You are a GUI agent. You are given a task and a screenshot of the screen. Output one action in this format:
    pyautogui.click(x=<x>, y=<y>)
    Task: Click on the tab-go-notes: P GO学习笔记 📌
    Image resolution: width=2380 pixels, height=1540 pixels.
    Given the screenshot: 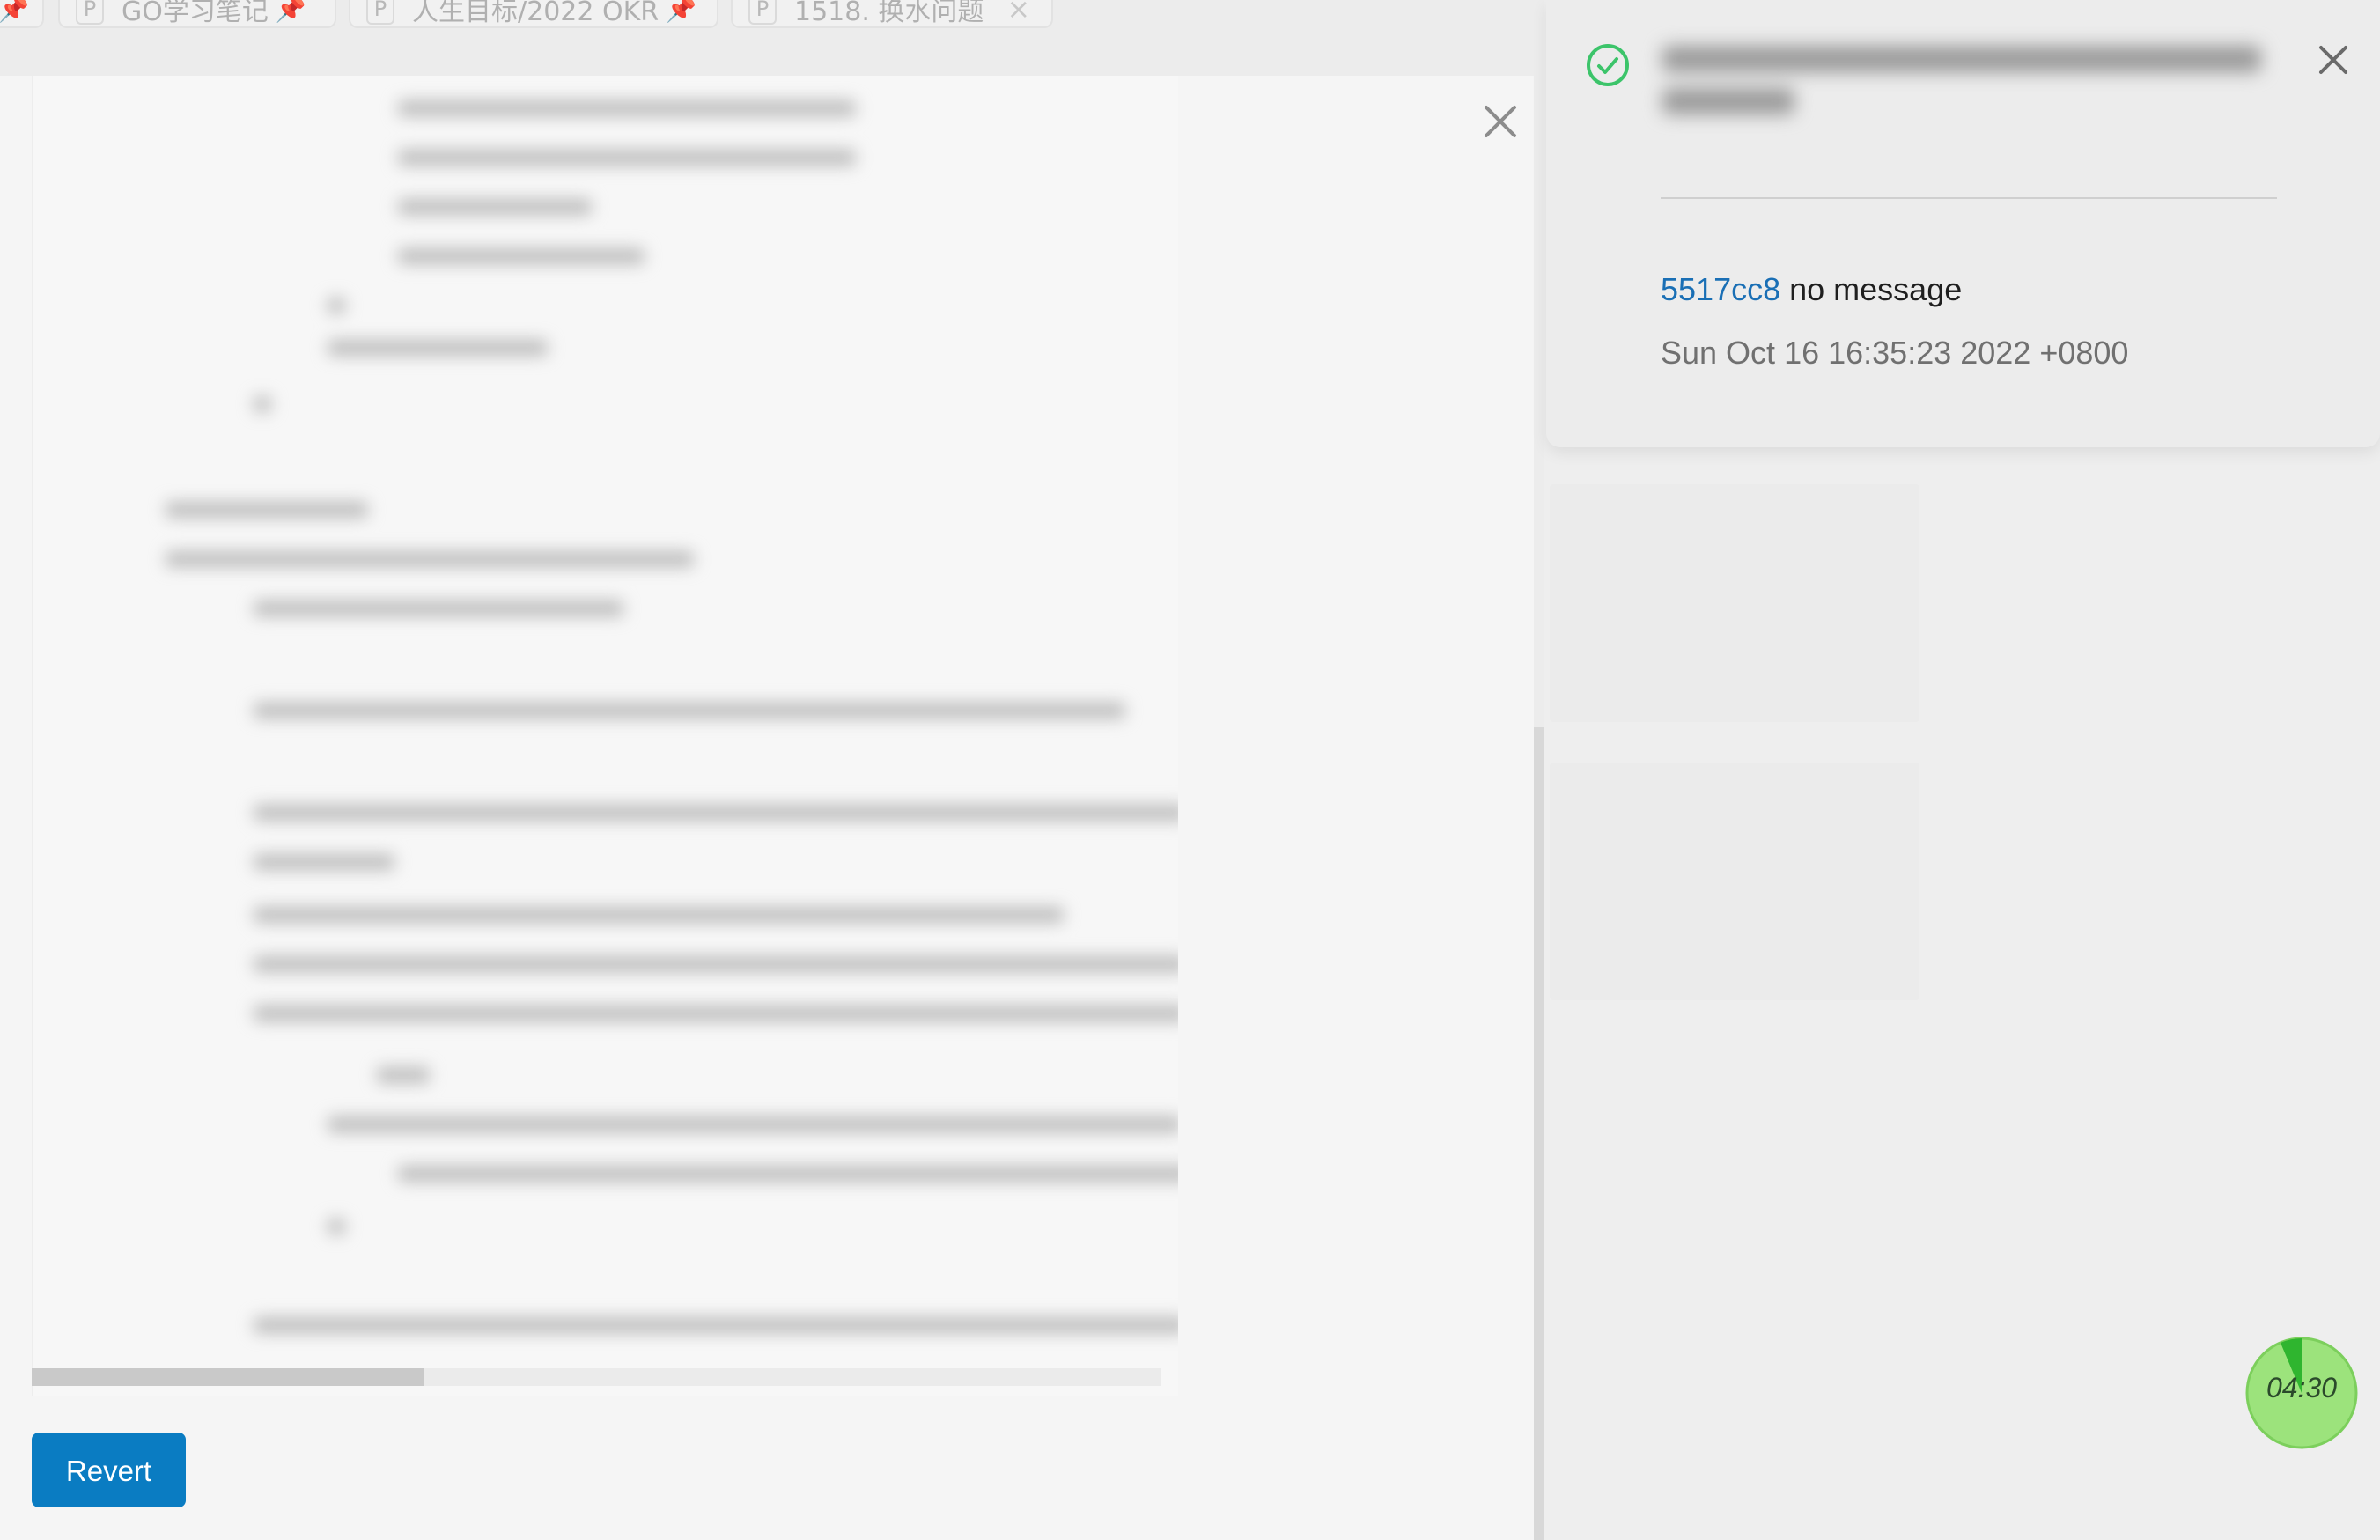 What is the action you would take?
    pyautogui.click(x=197, y=14)
    